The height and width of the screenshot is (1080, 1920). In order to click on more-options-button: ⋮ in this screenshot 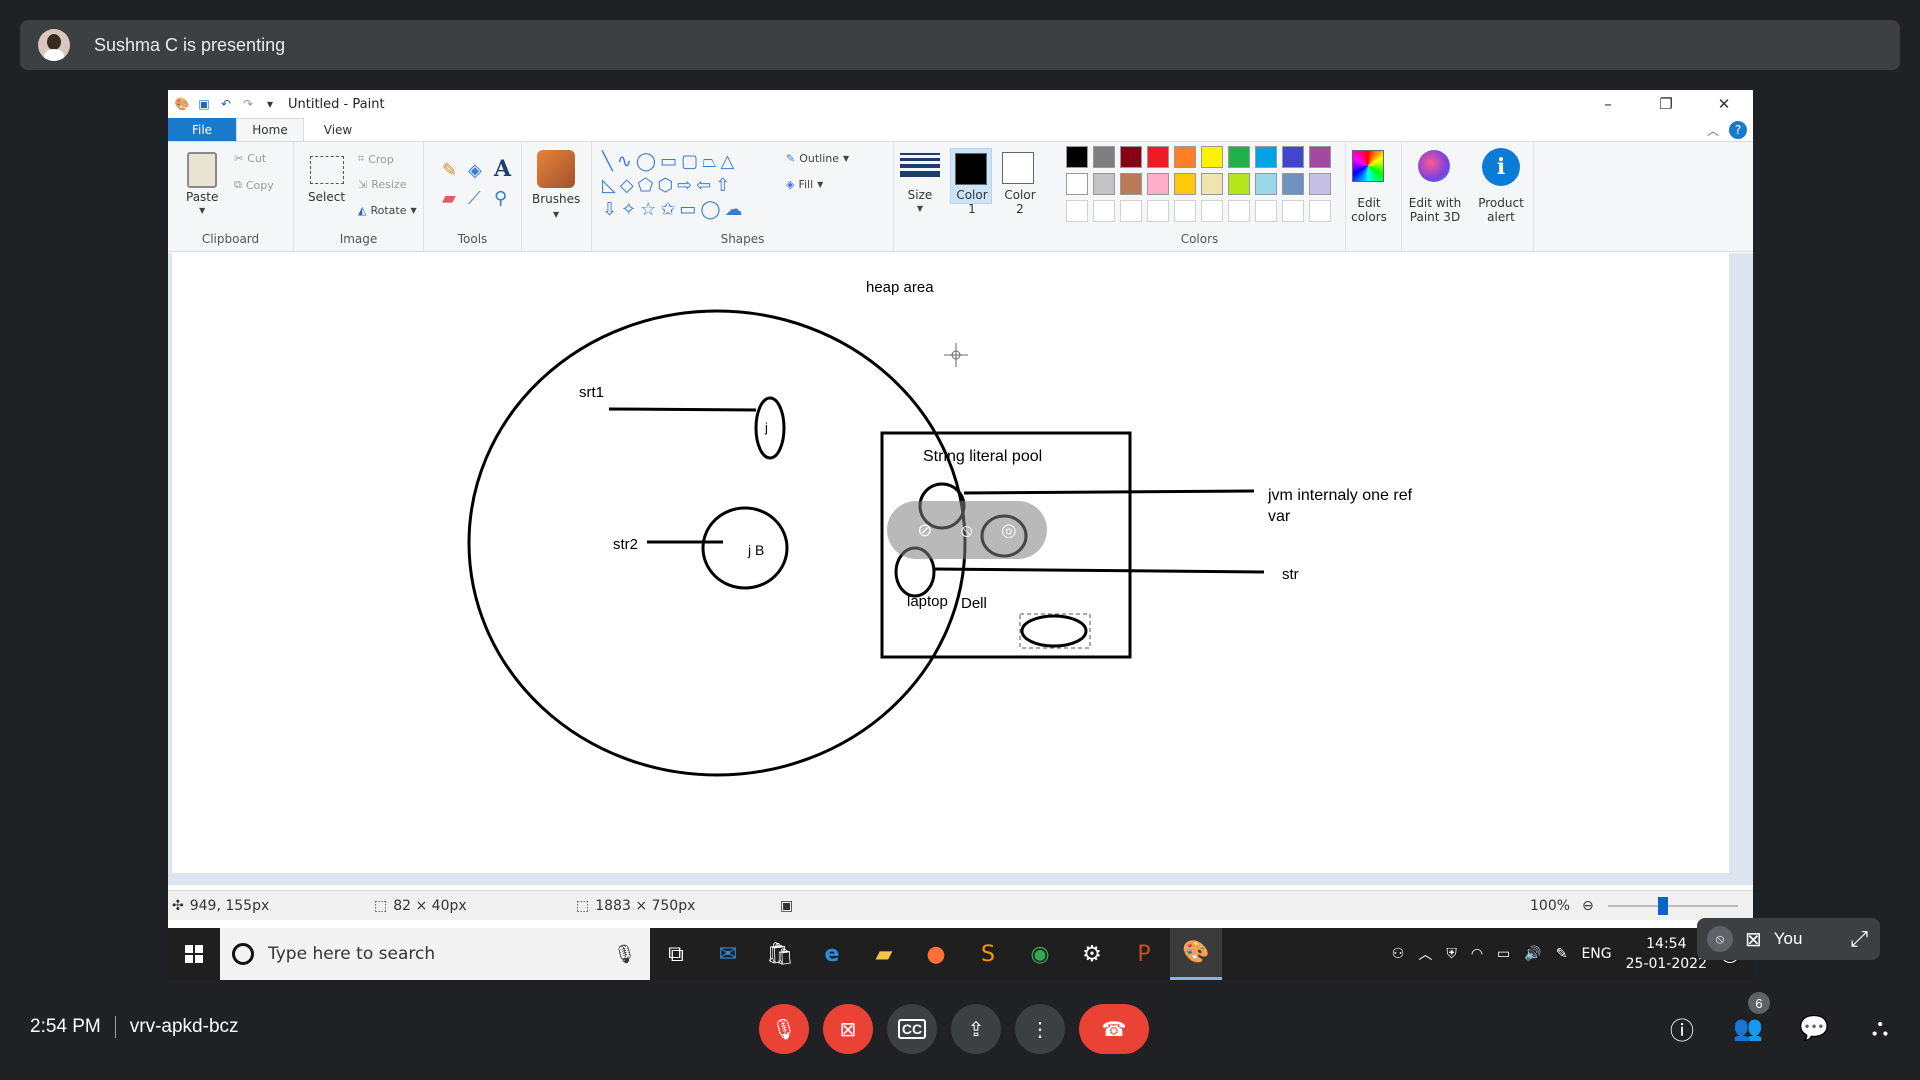, I will do `click(1040, 1029)`.